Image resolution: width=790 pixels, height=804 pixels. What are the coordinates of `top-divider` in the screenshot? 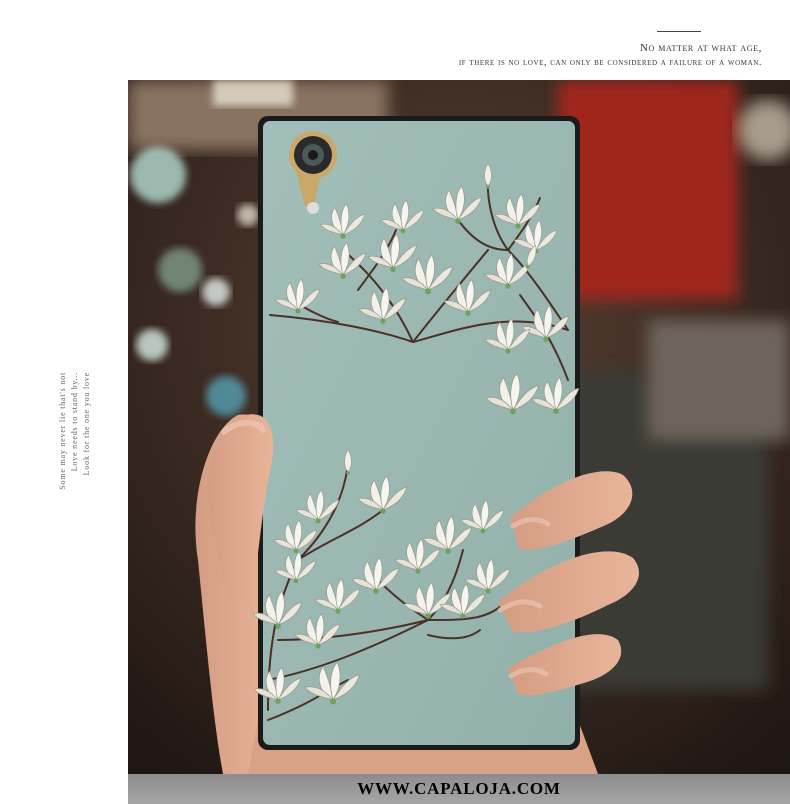 It's located at (679, 31).